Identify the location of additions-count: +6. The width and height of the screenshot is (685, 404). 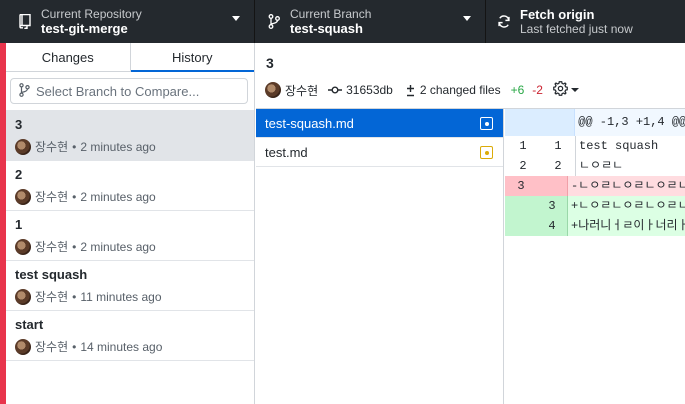
(517, 90).